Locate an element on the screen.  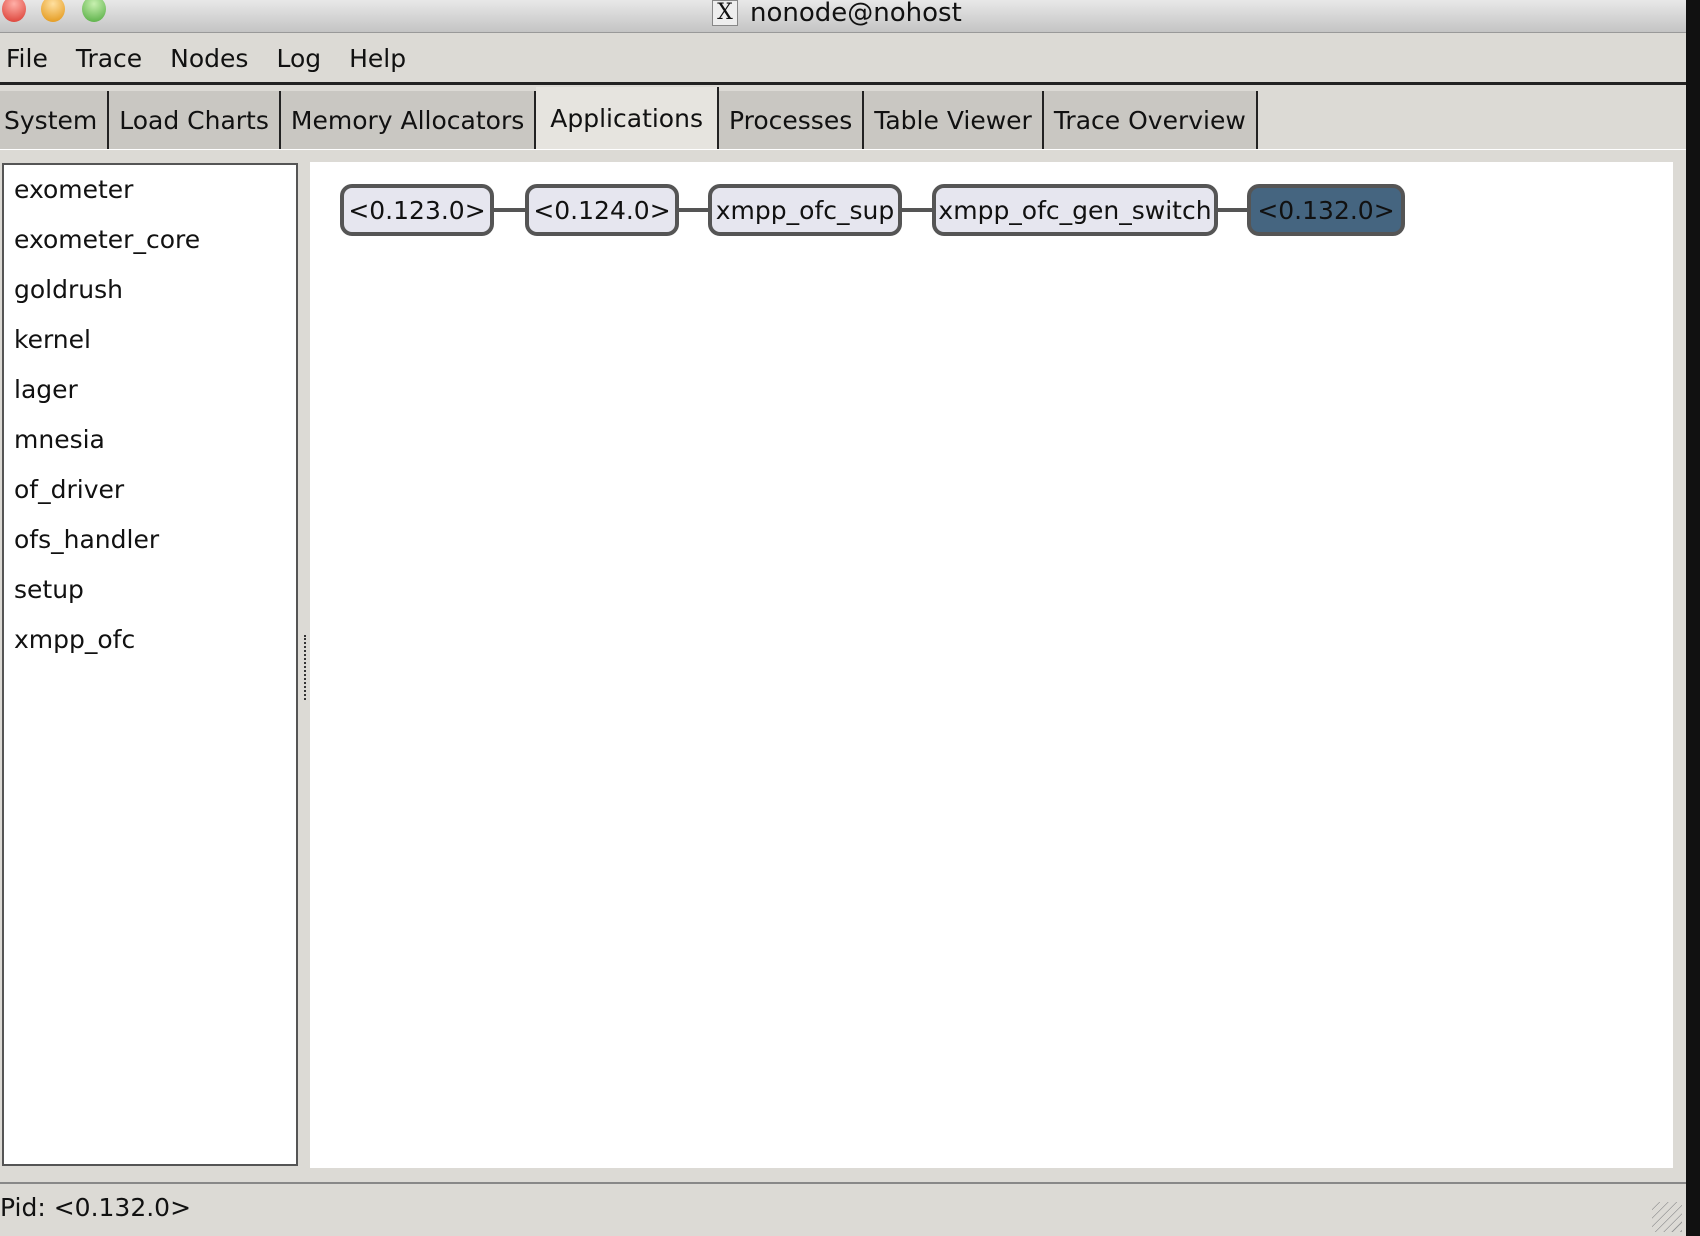
splitter-handle is located at coordinates (306, 667).